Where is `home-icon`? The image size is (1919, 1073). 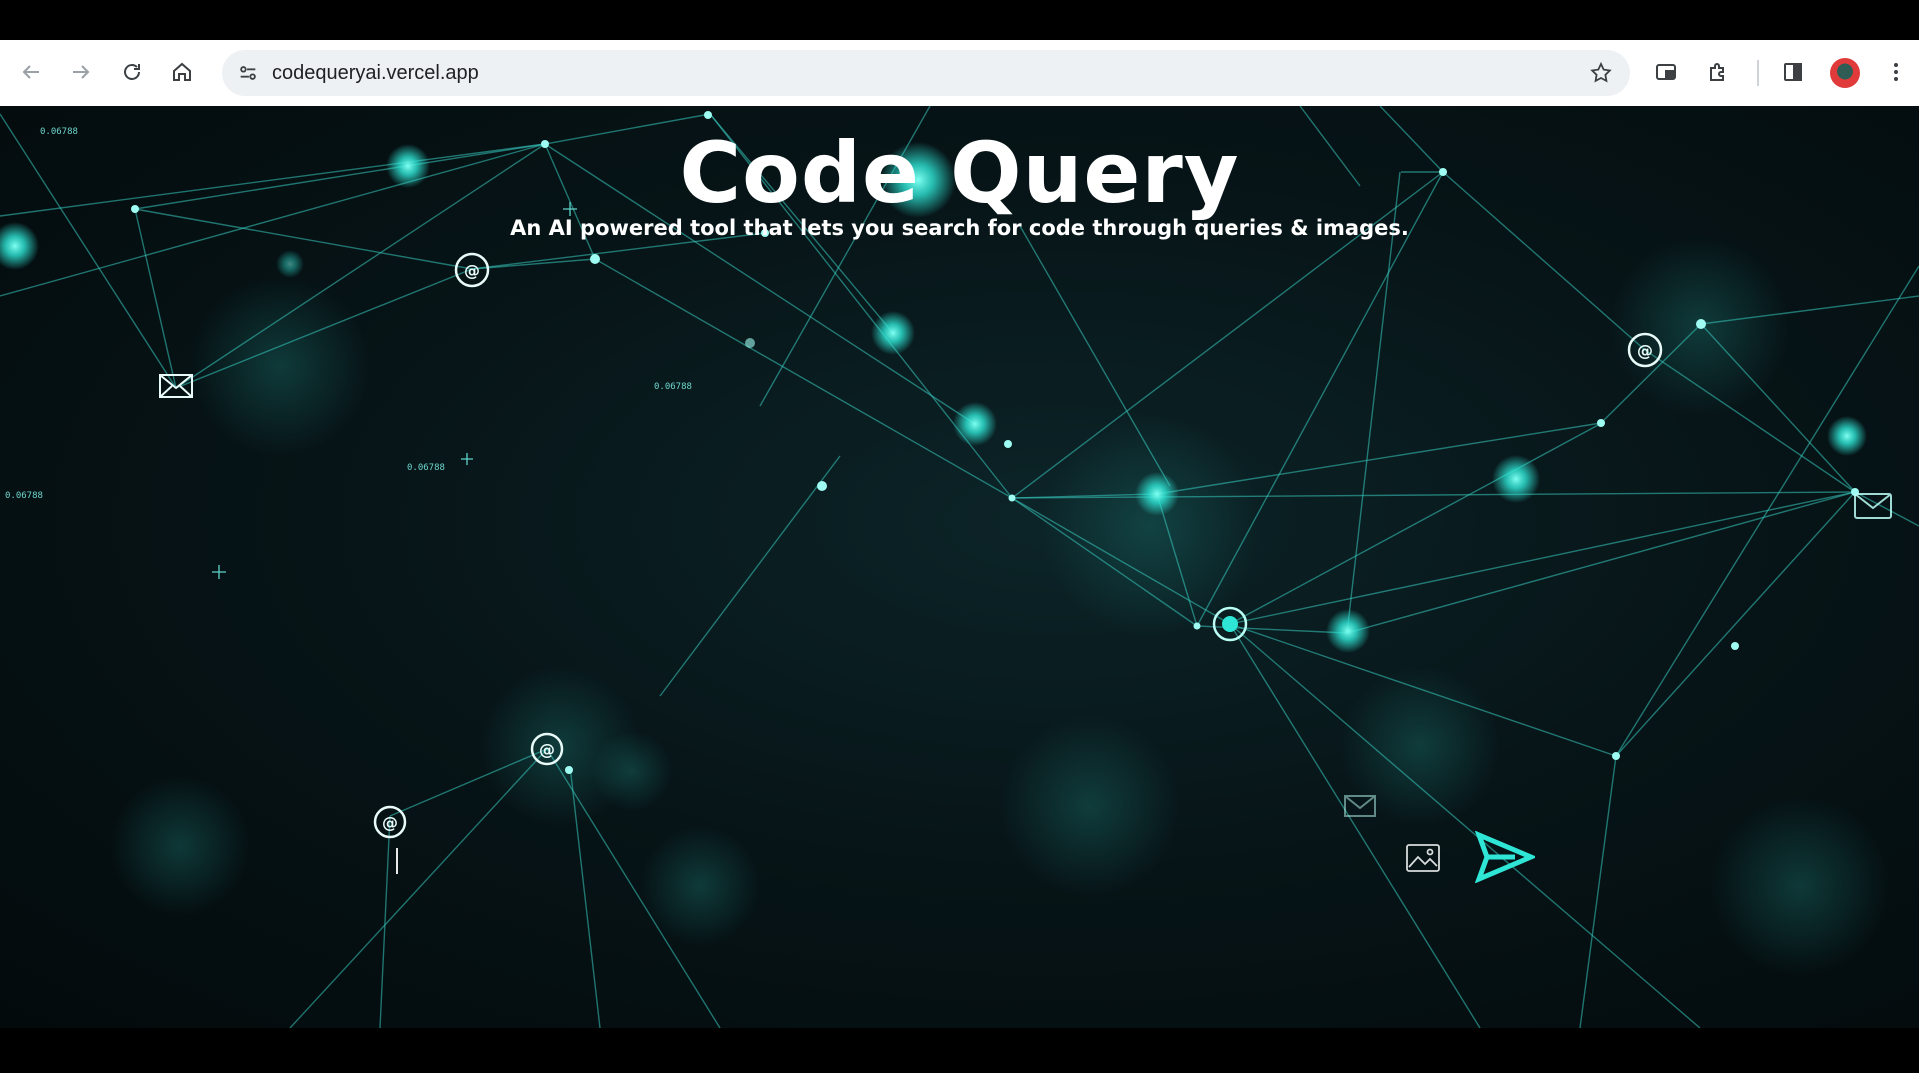
home-icon is located at coordinates (182, 71).